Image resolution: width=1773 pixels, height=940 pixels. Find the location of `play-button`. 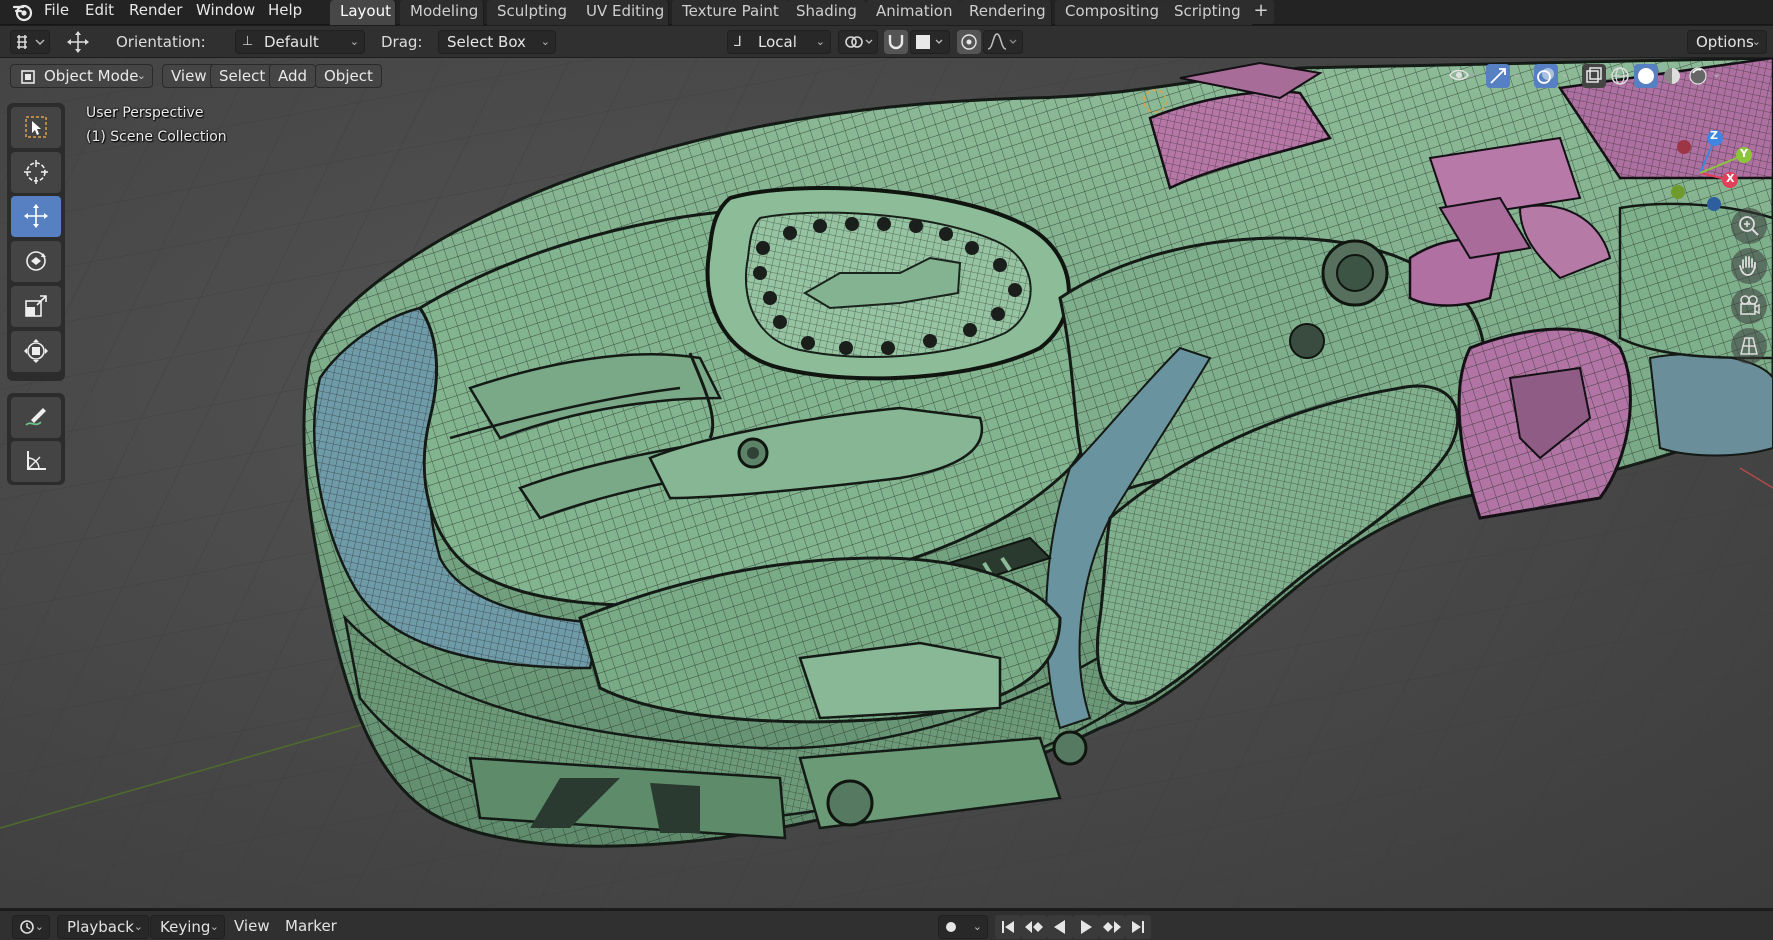

play-button is located at coordinates (1086, 927).